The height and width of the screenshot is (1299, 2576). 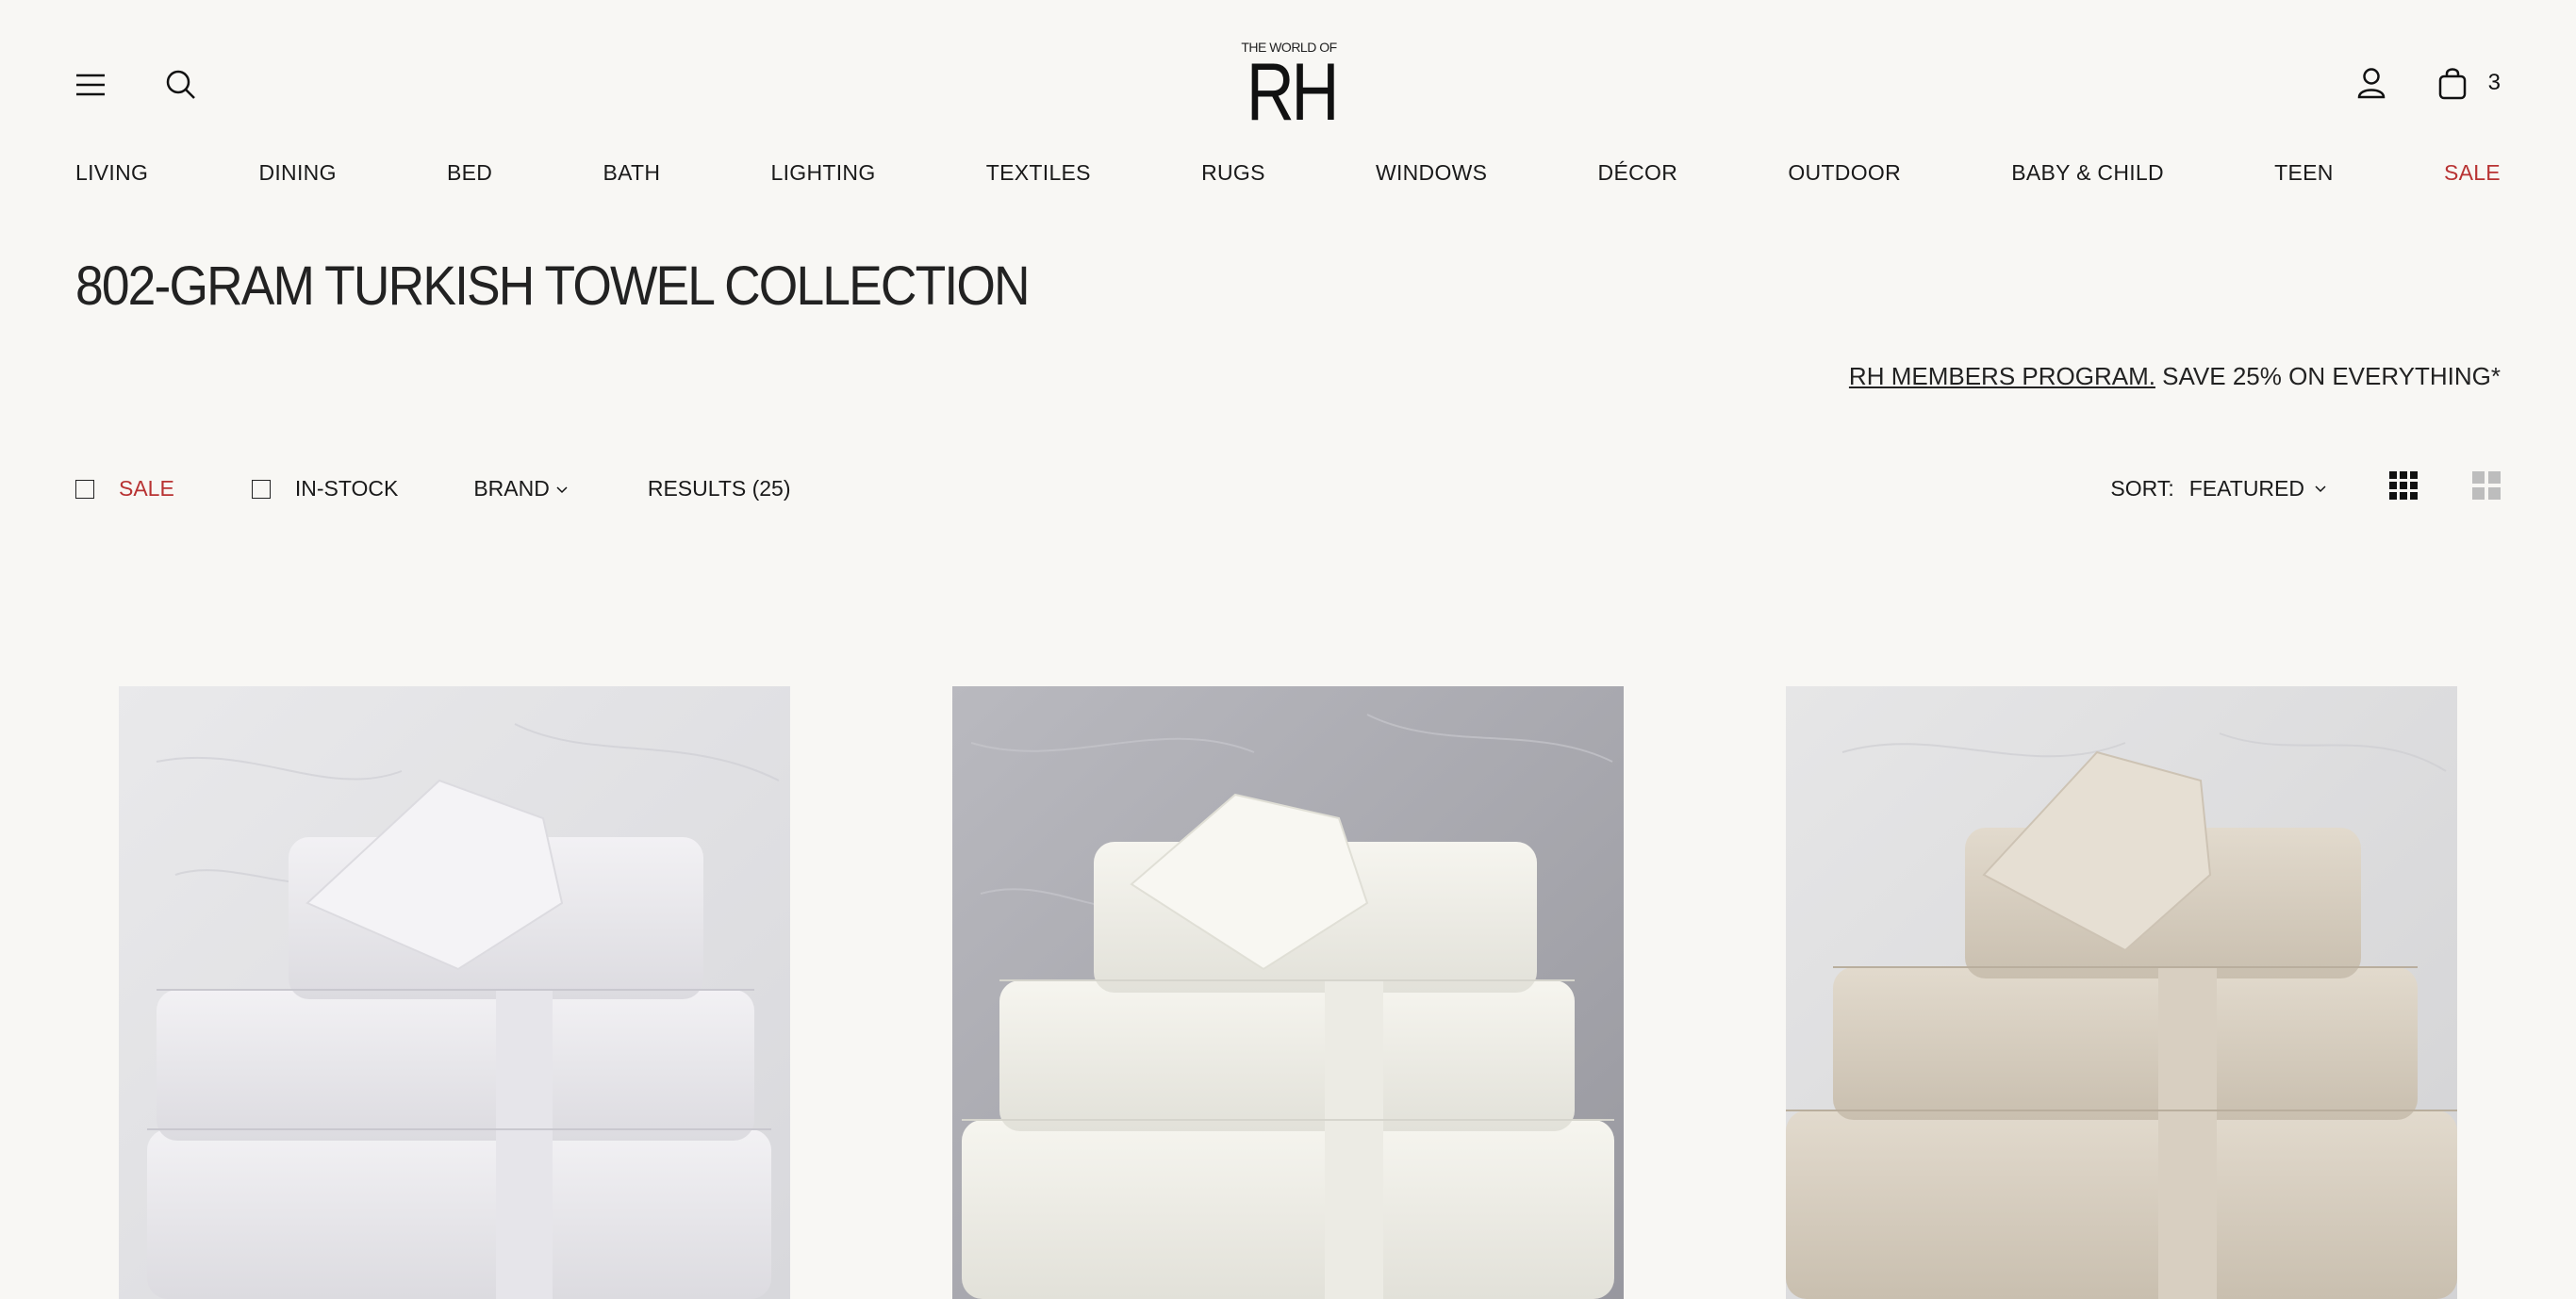 What do you see at coordinates (2246, 488) in the screenshot?
I see `sort-value: FEATURED` at bounding box center [2246, 488].